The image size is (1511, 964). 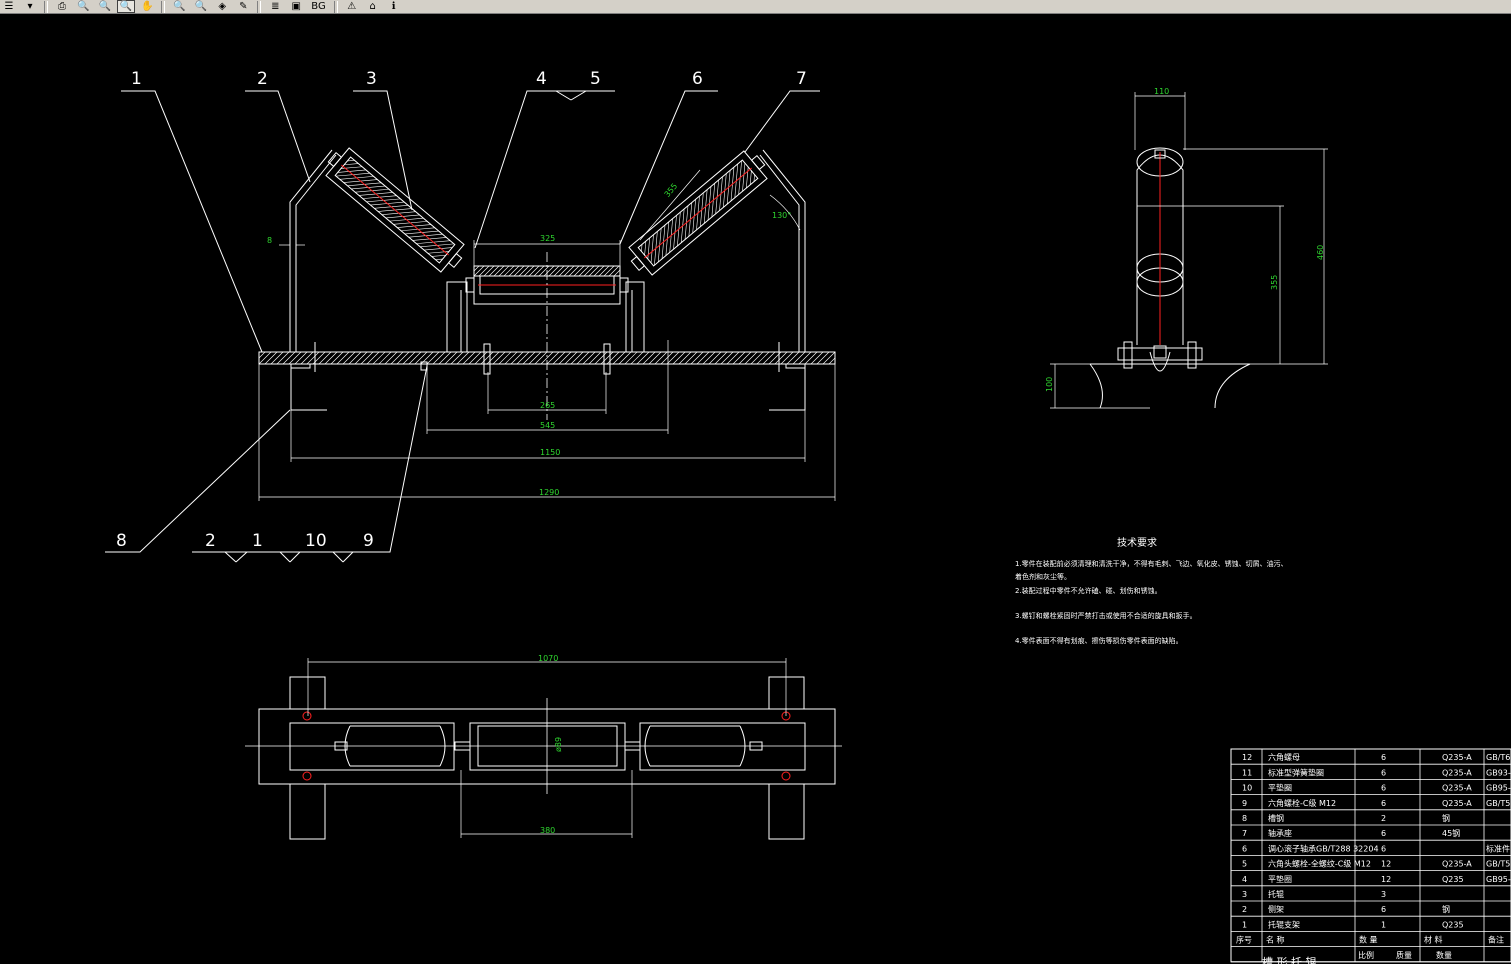 What do you see at coordinates (30, 6) in the screenshot?
I see `dropdown-chevron-icon: ▾` at bounding box center [30, 6].